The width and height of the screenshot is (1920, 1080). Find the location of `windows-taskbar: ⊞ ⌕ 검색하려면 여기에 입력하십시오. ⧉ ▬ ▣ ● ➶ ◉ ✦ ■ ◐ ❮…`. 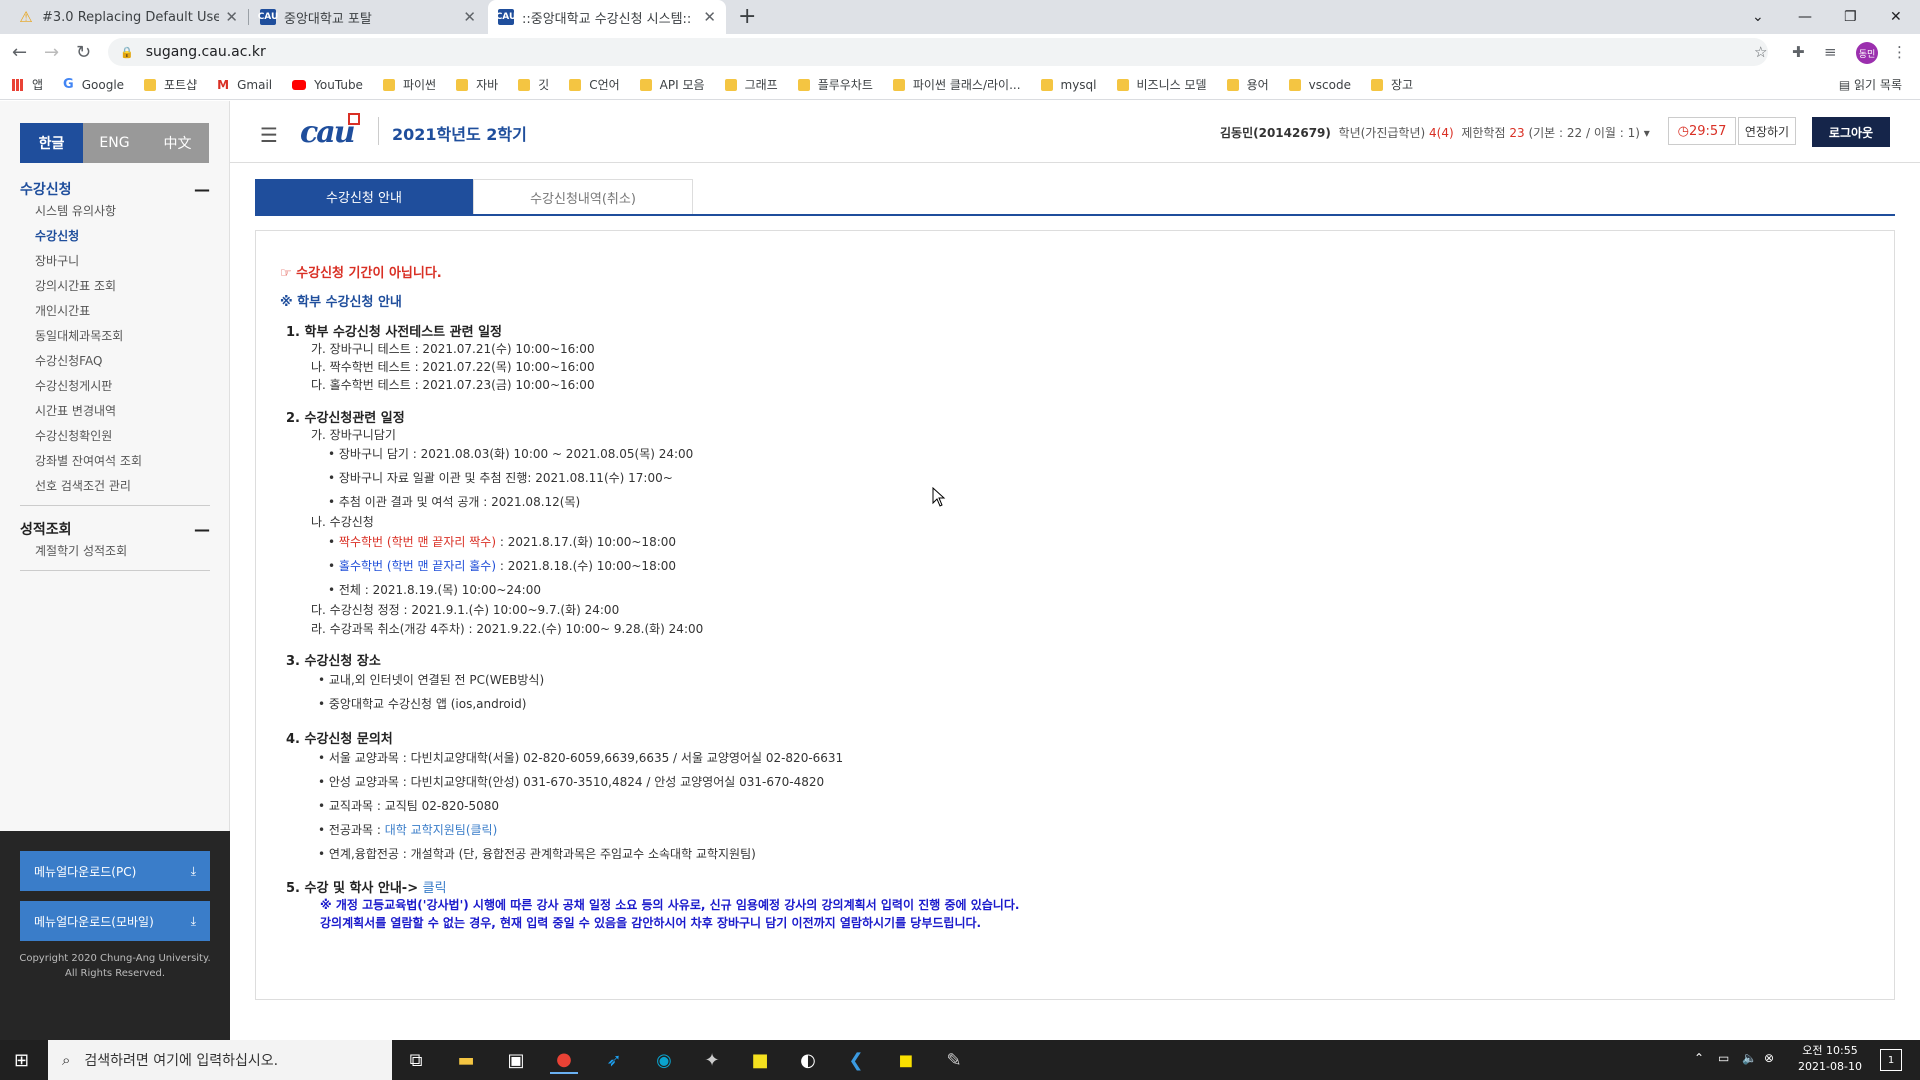

windows-taskbar: ⊞ ⌕ 검색하려면 여기에 입력하십시오. ⧉ ▬ ▣ ● ➶ ◉ ✦ ■ ◐ ❮… is located at coordinates (960, 1060).